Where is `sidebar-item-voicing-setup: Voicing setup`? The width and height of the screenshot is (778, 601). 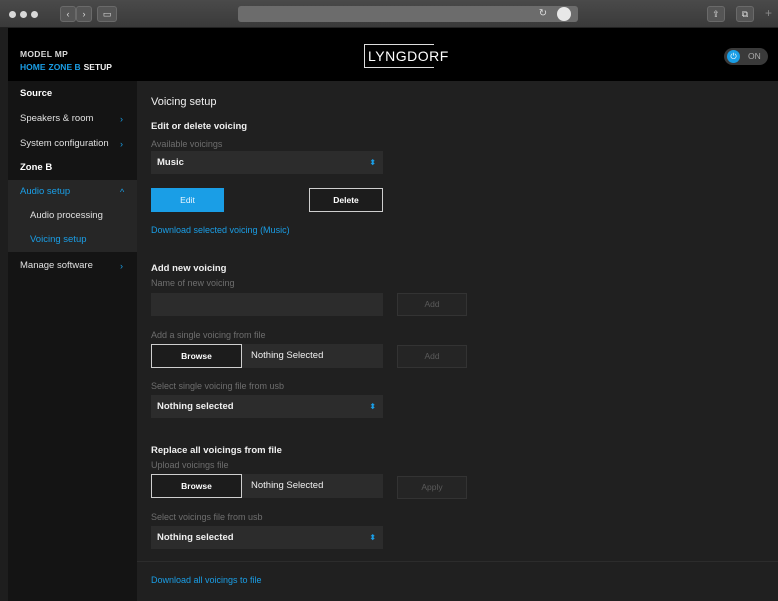 sidebar-item-voicing-setup: Voicing setup is located at coordinates (72, 240).